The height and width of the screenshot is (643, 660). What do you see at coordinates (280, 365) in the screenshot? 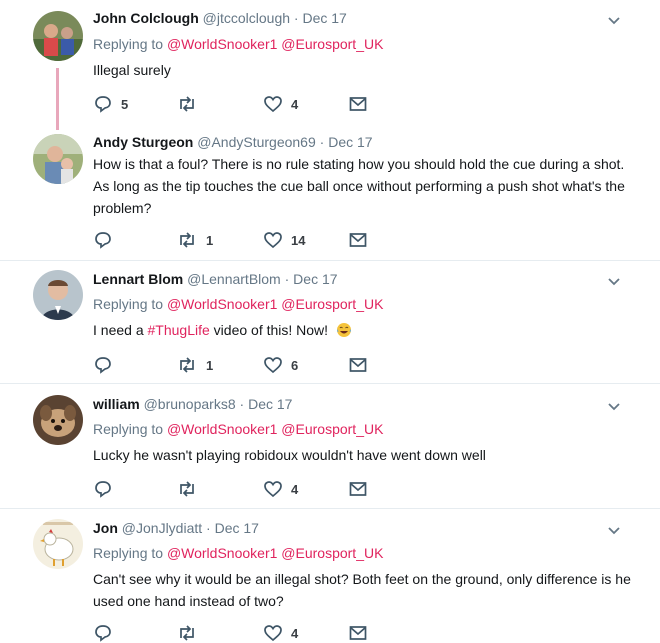
I see `like-button: 6` at bounding box center [280, 365].